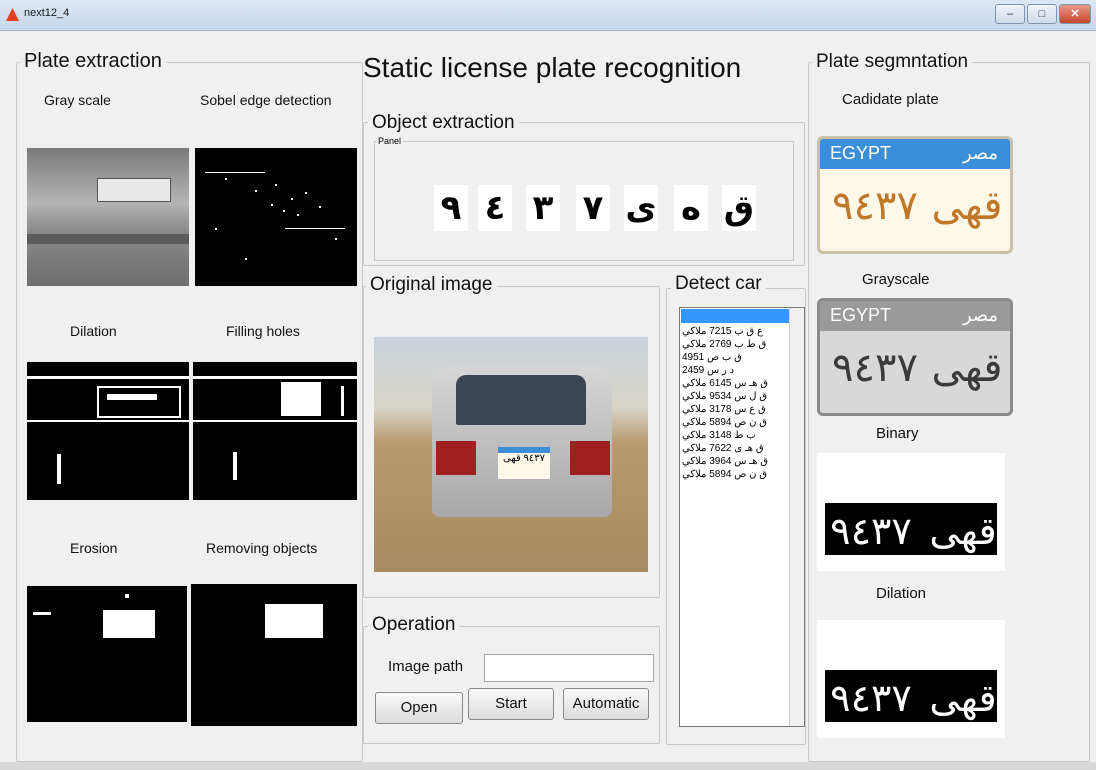  What do you see at coordinates (12, 14) in the screenshot?
I see `matlab-app-icon` at bounding box center [12, 14].